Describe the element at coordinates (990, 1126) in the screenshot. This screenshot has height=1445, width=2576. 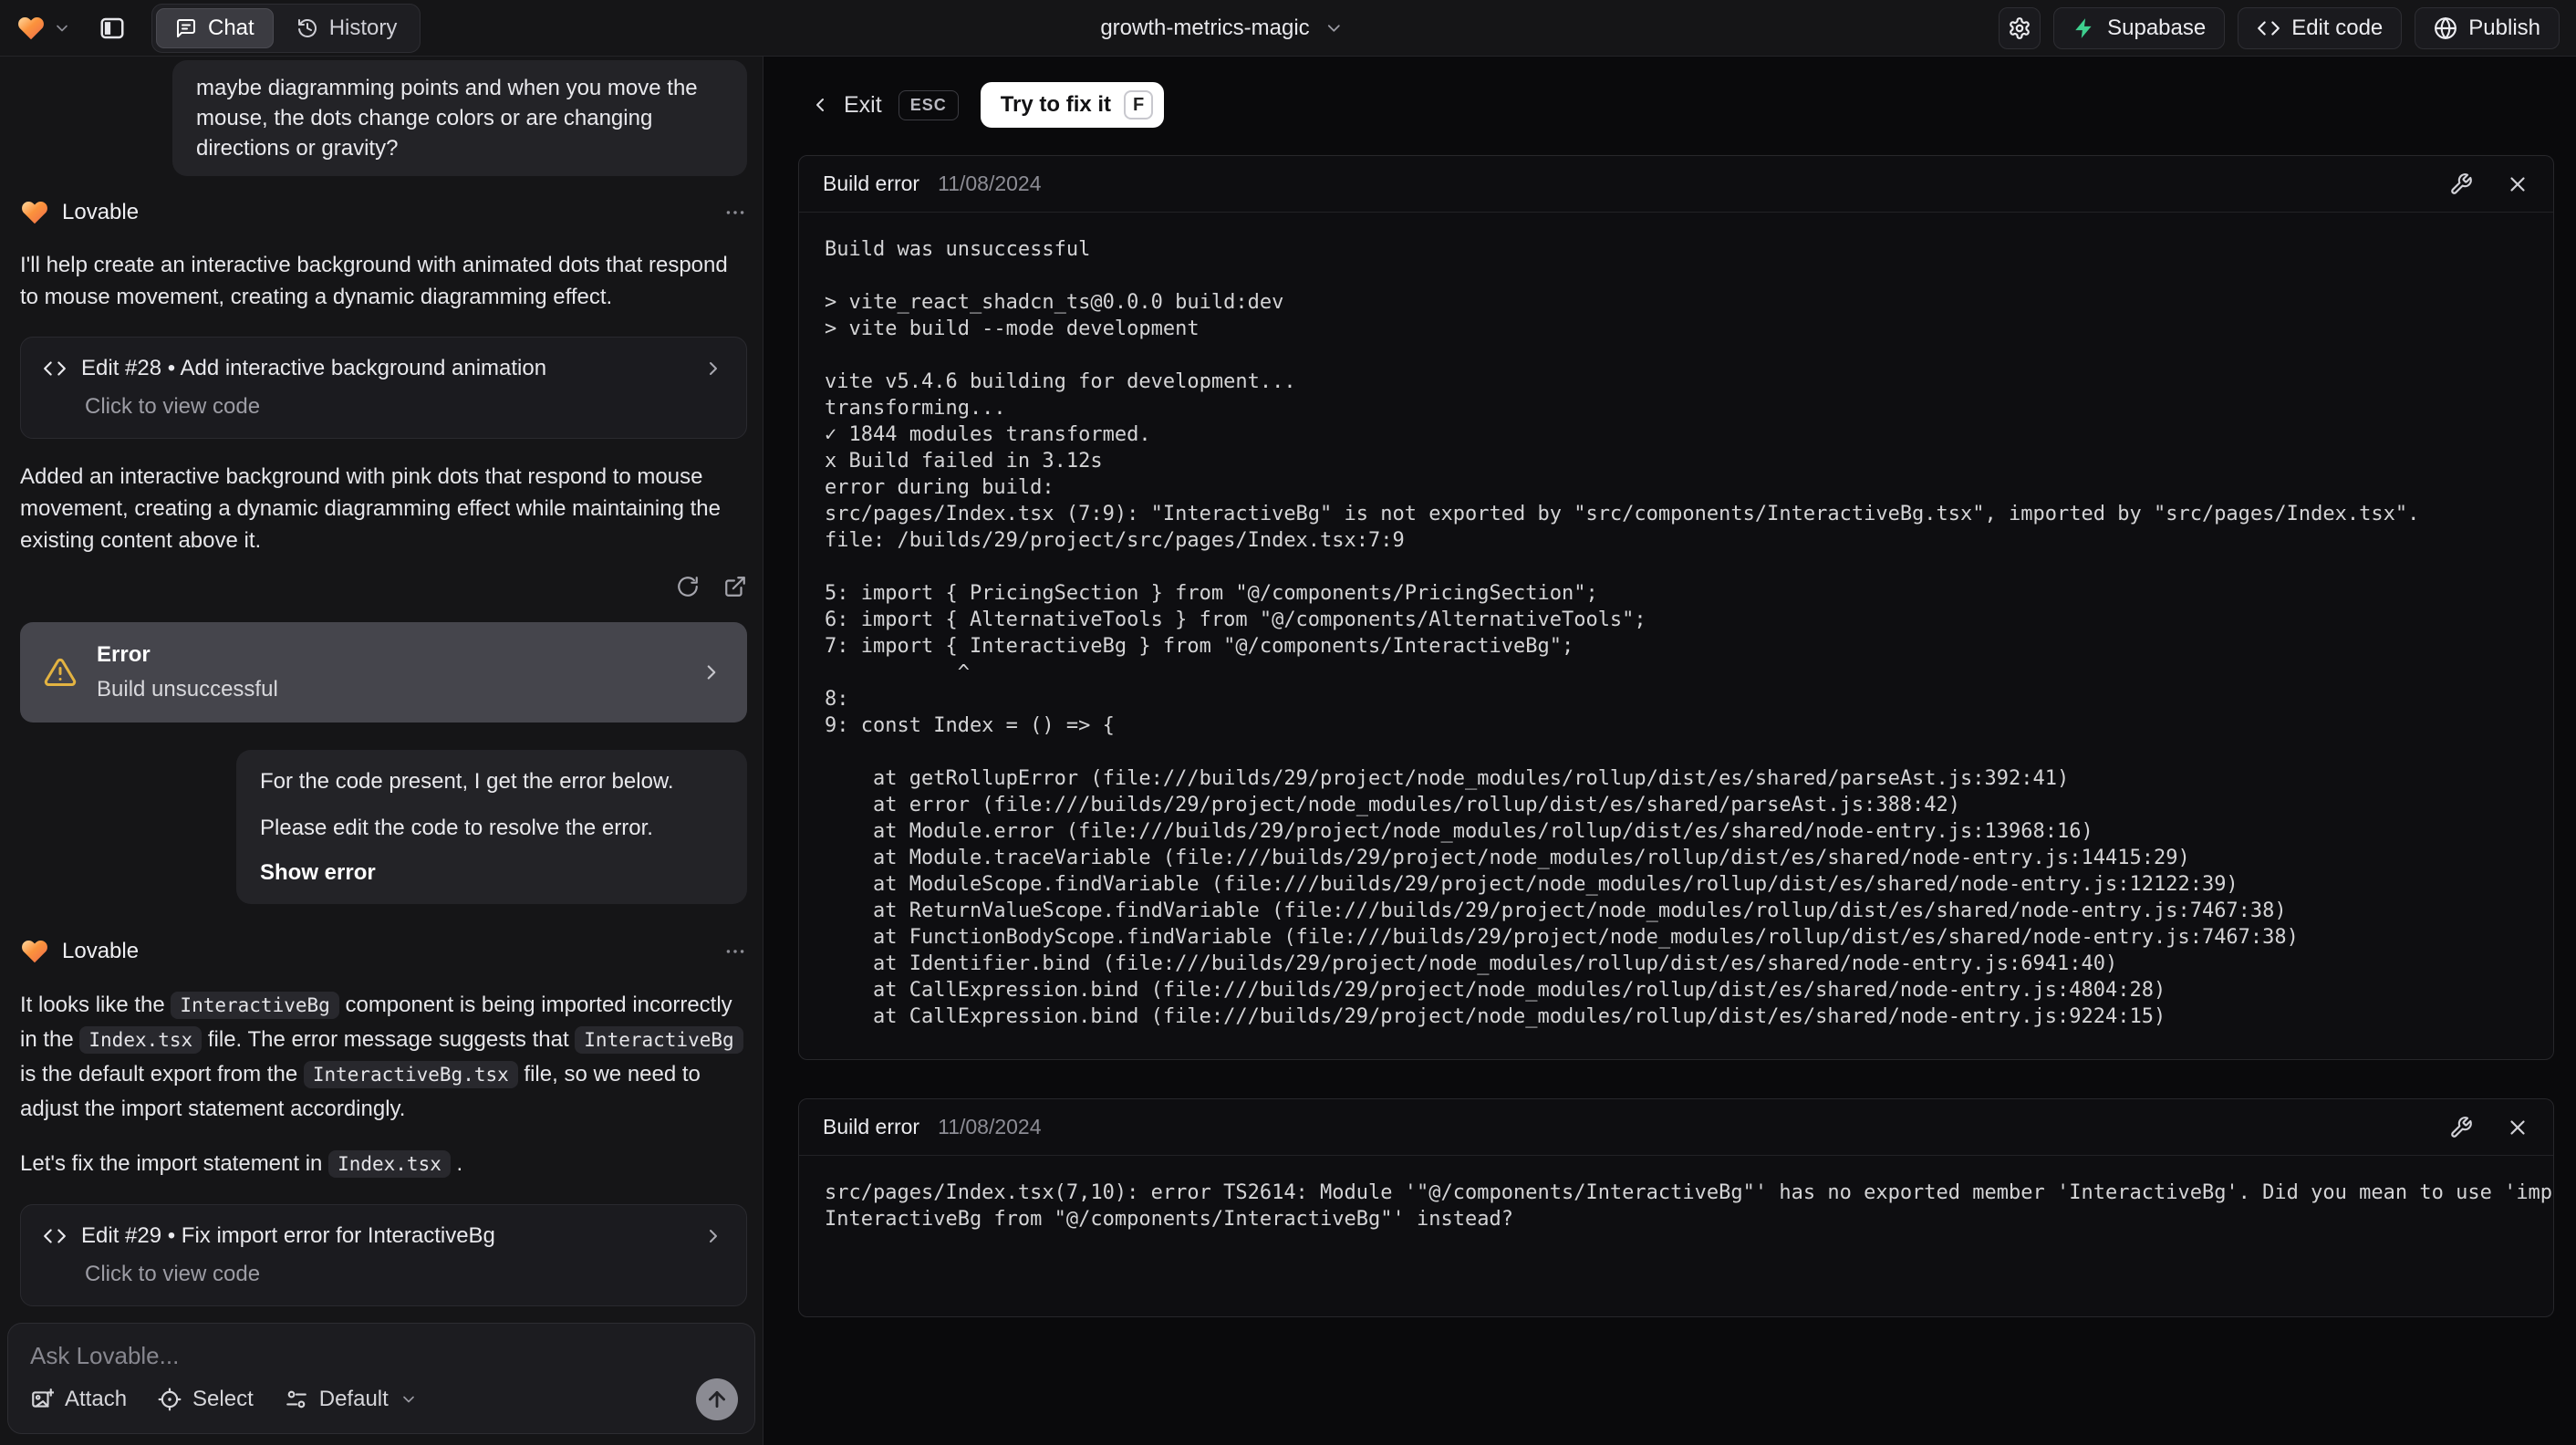
I see `build-error-date: 11/08/2024` at that location.